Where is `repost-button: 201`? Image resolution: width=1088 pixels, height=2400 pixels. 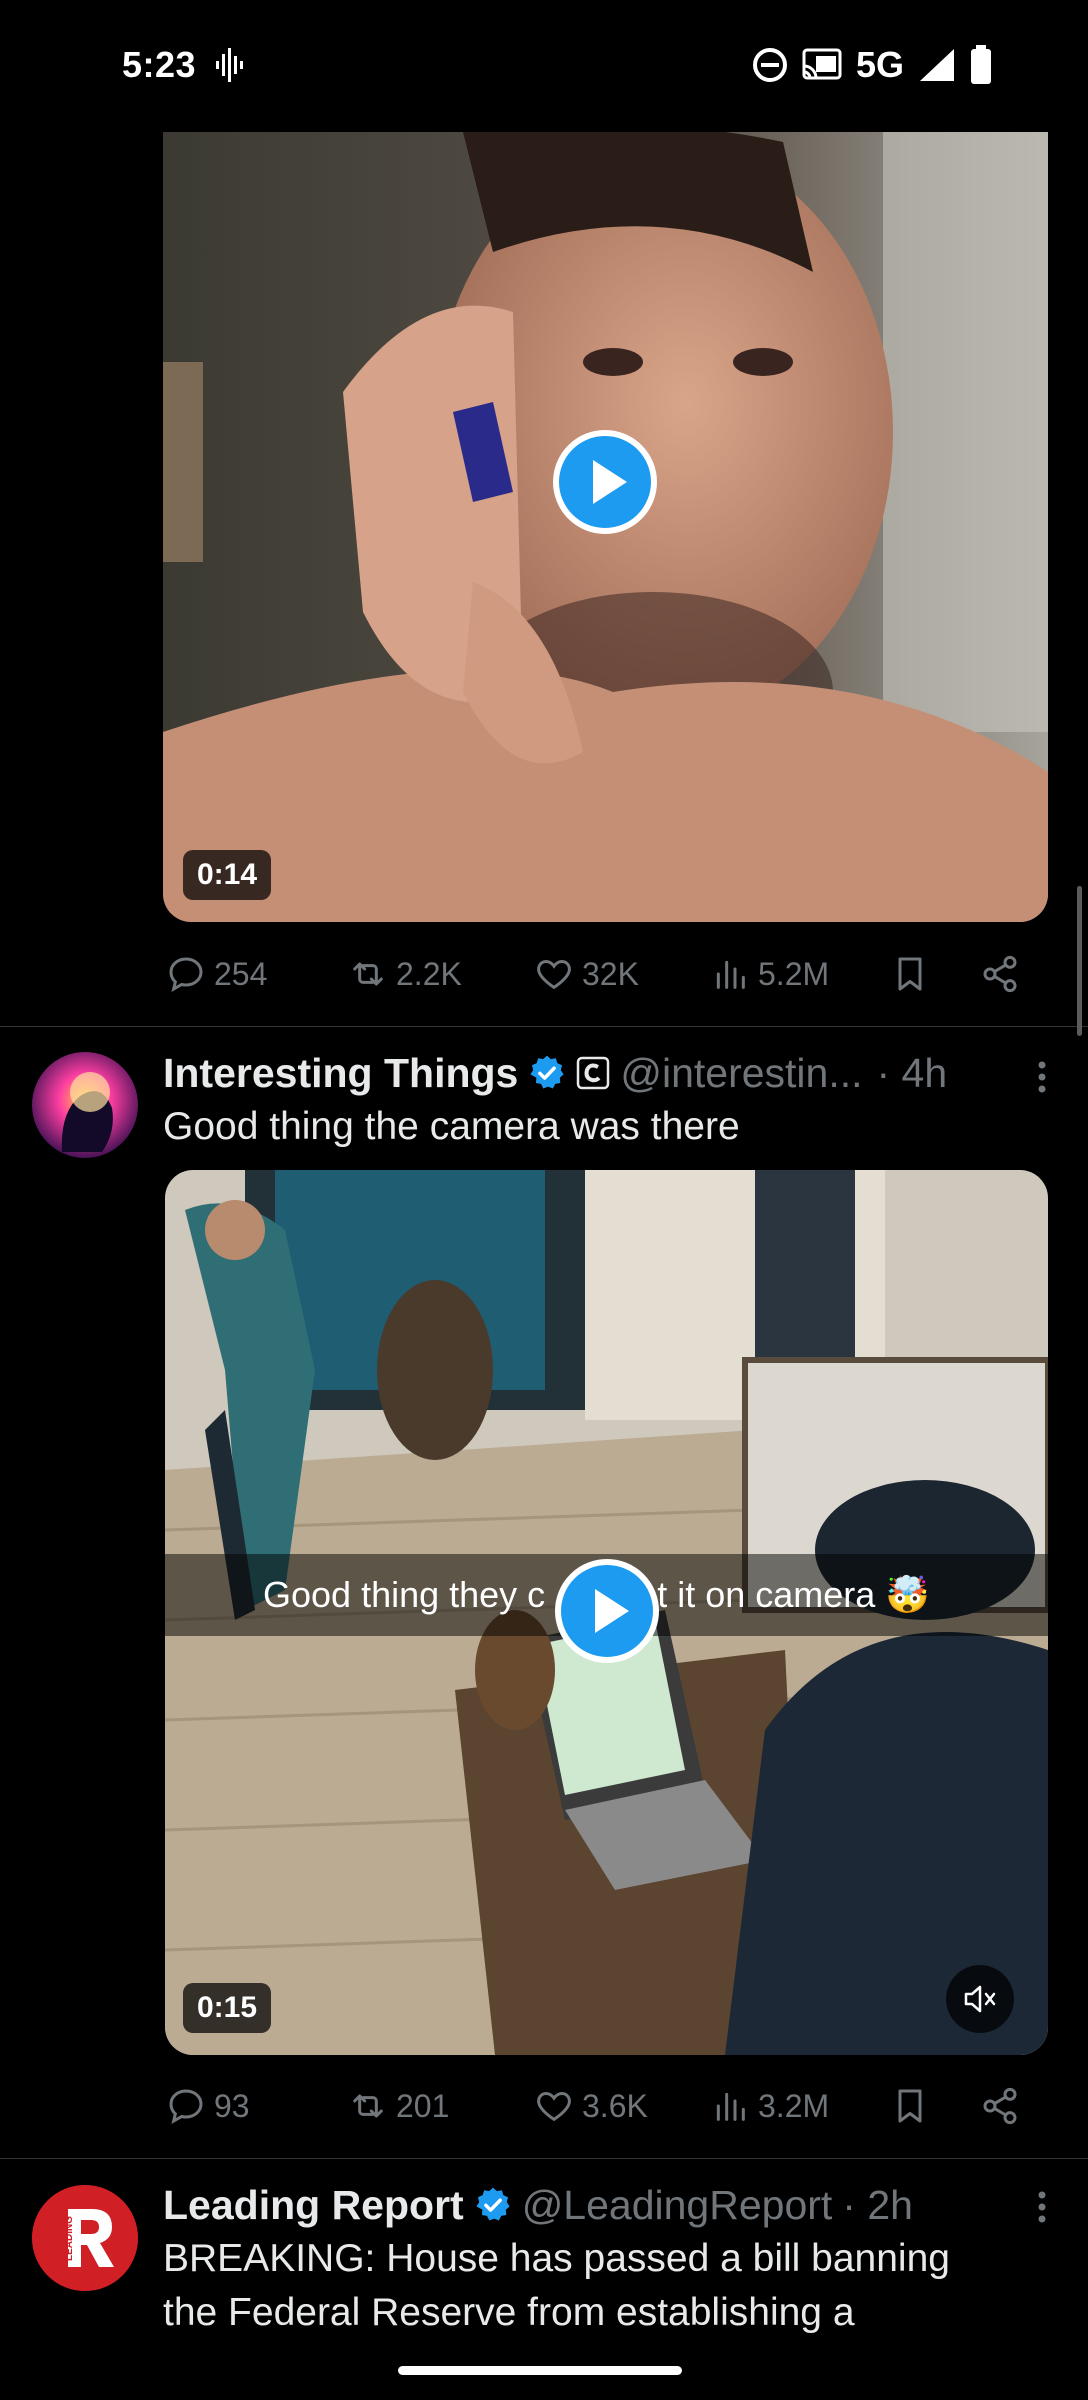
repost-button: 201 is located at coordinates (398, 2106).